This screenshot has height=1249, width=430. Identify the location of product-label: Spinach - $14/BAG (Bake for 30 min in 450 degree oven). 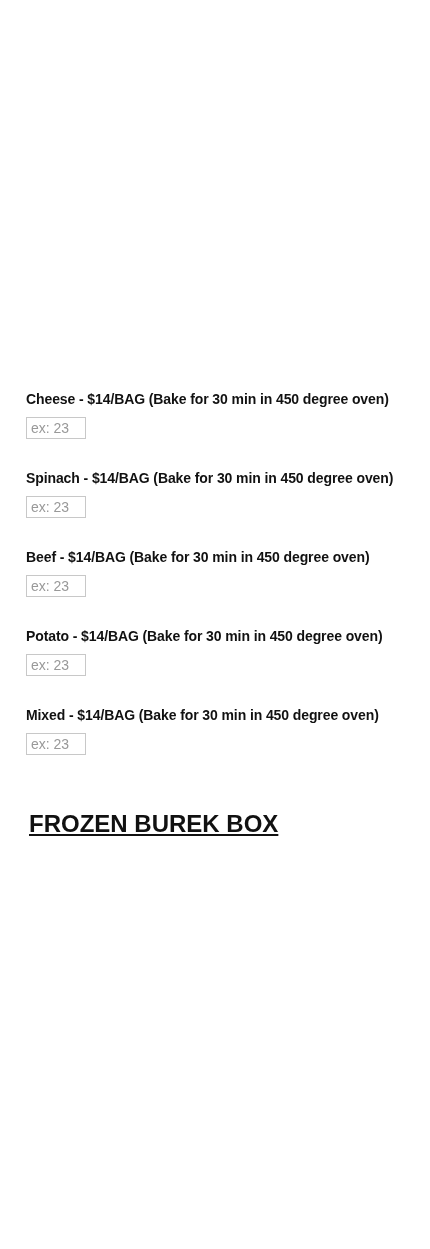
(210, 478).